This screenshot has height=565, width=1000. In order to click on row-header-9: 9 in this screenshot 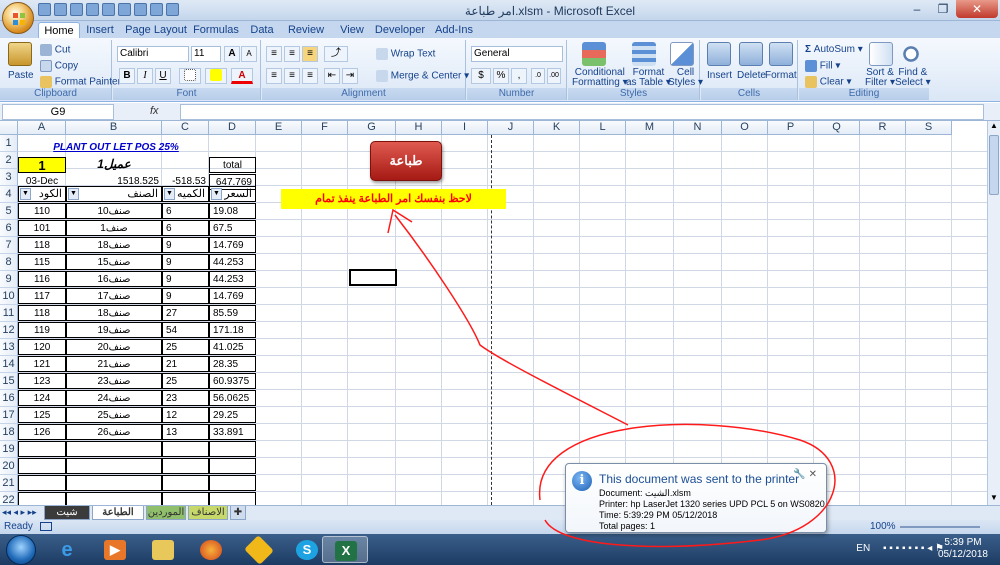, I will do `click(9, 279)`.